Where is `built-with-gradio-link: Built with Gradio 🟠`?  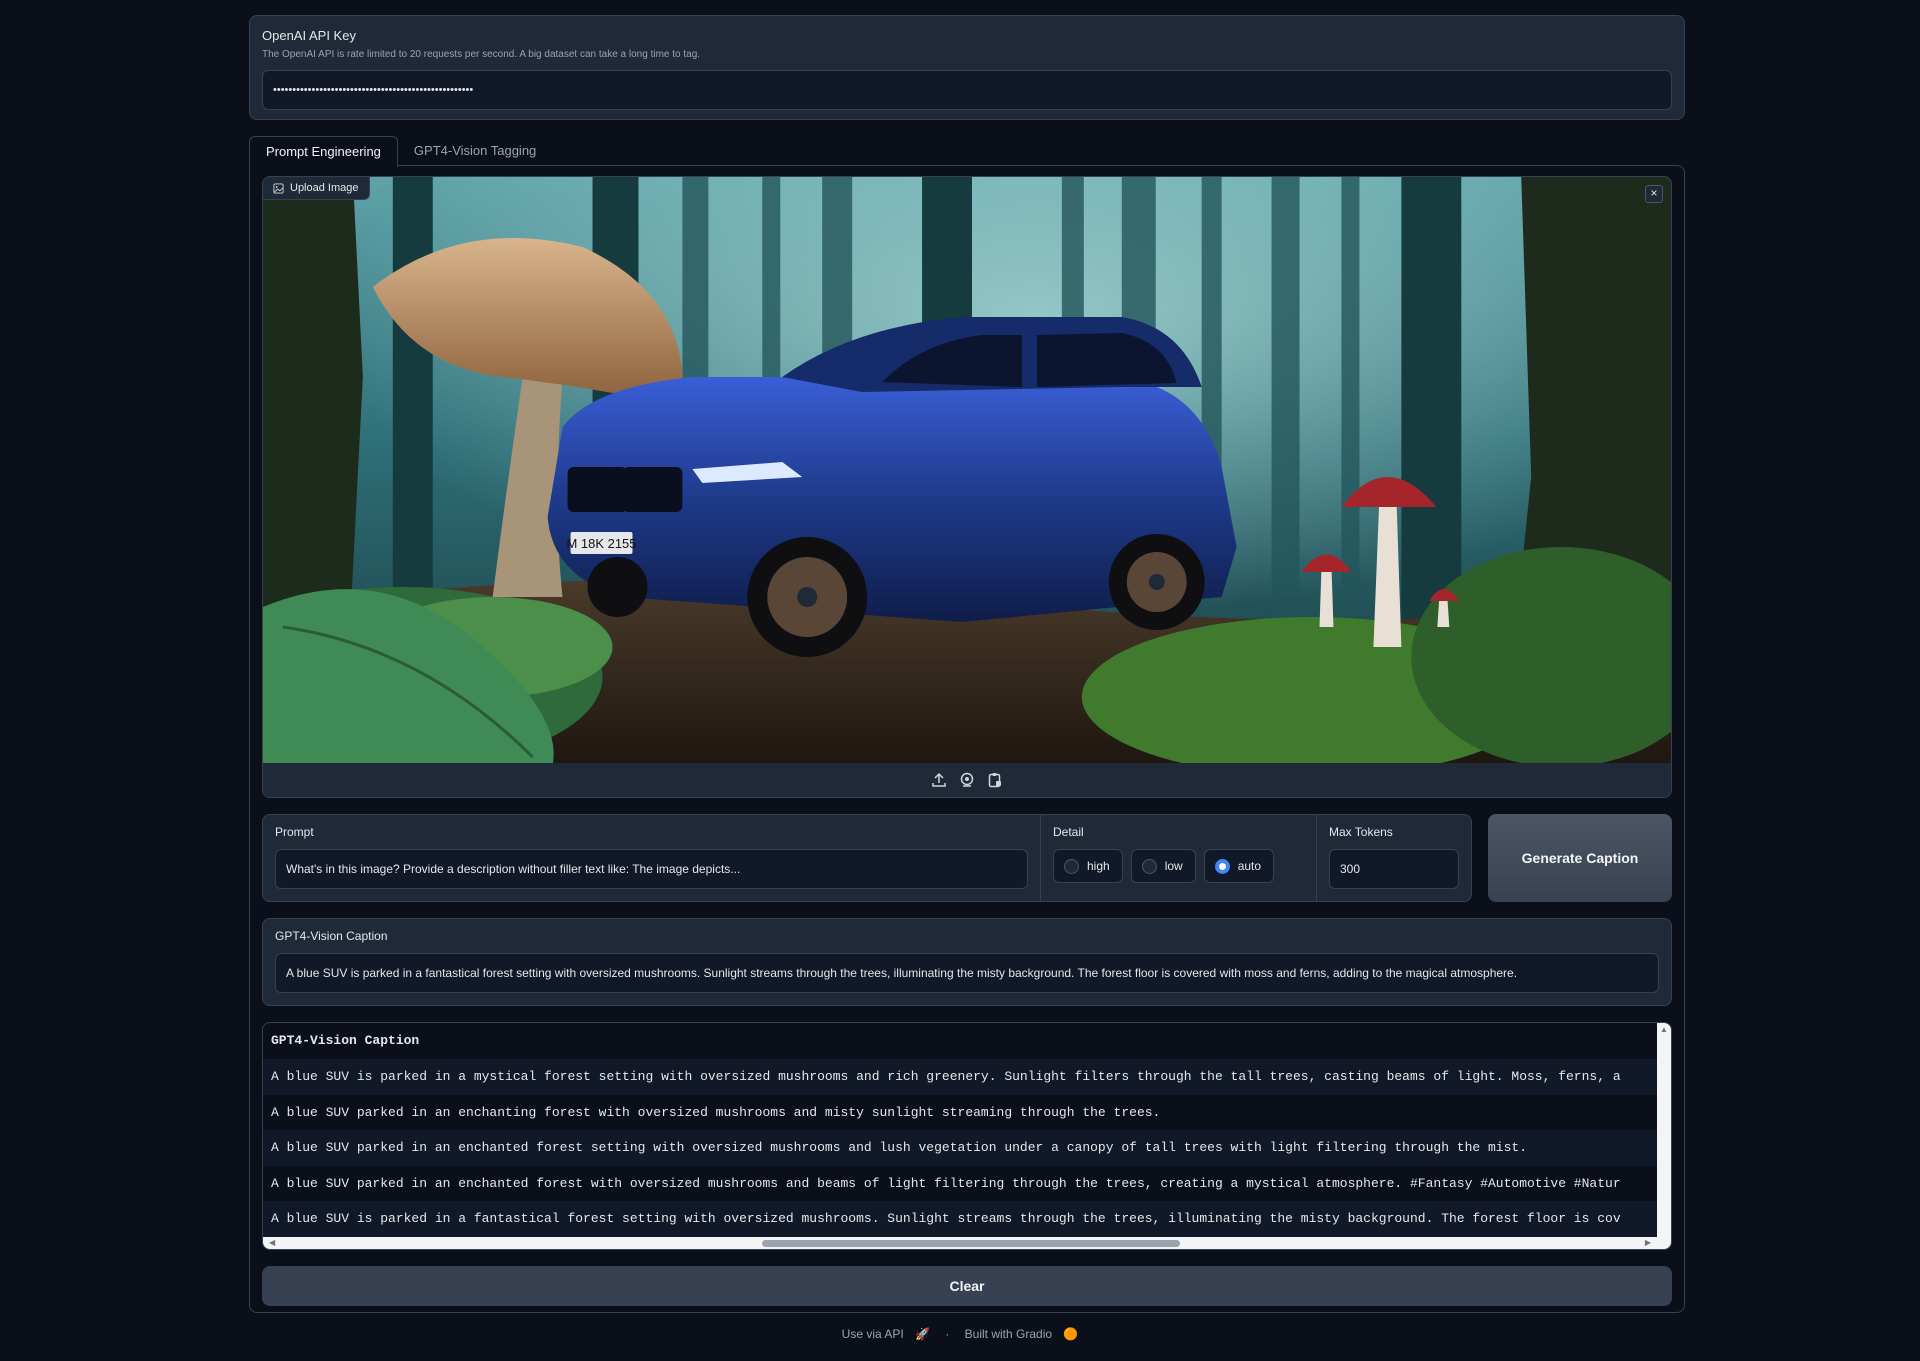
built-with-gradio-link: Built with Gradio 🟠 is located at coordinates (1022, 1334).